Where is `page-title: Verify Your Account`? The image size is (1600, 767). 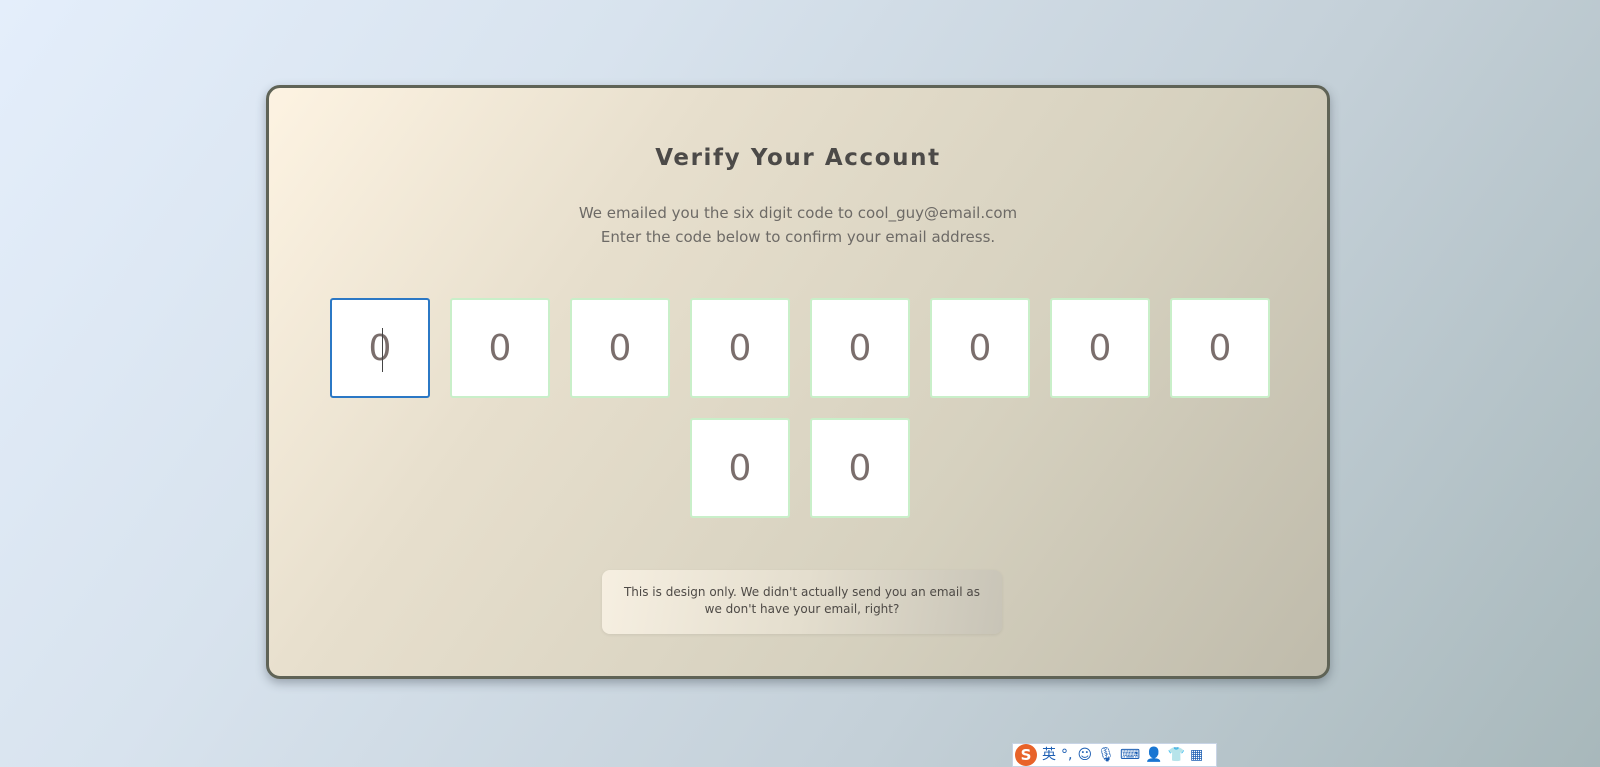 page-title: Verify Your Account is located at coordinates (798, 158).